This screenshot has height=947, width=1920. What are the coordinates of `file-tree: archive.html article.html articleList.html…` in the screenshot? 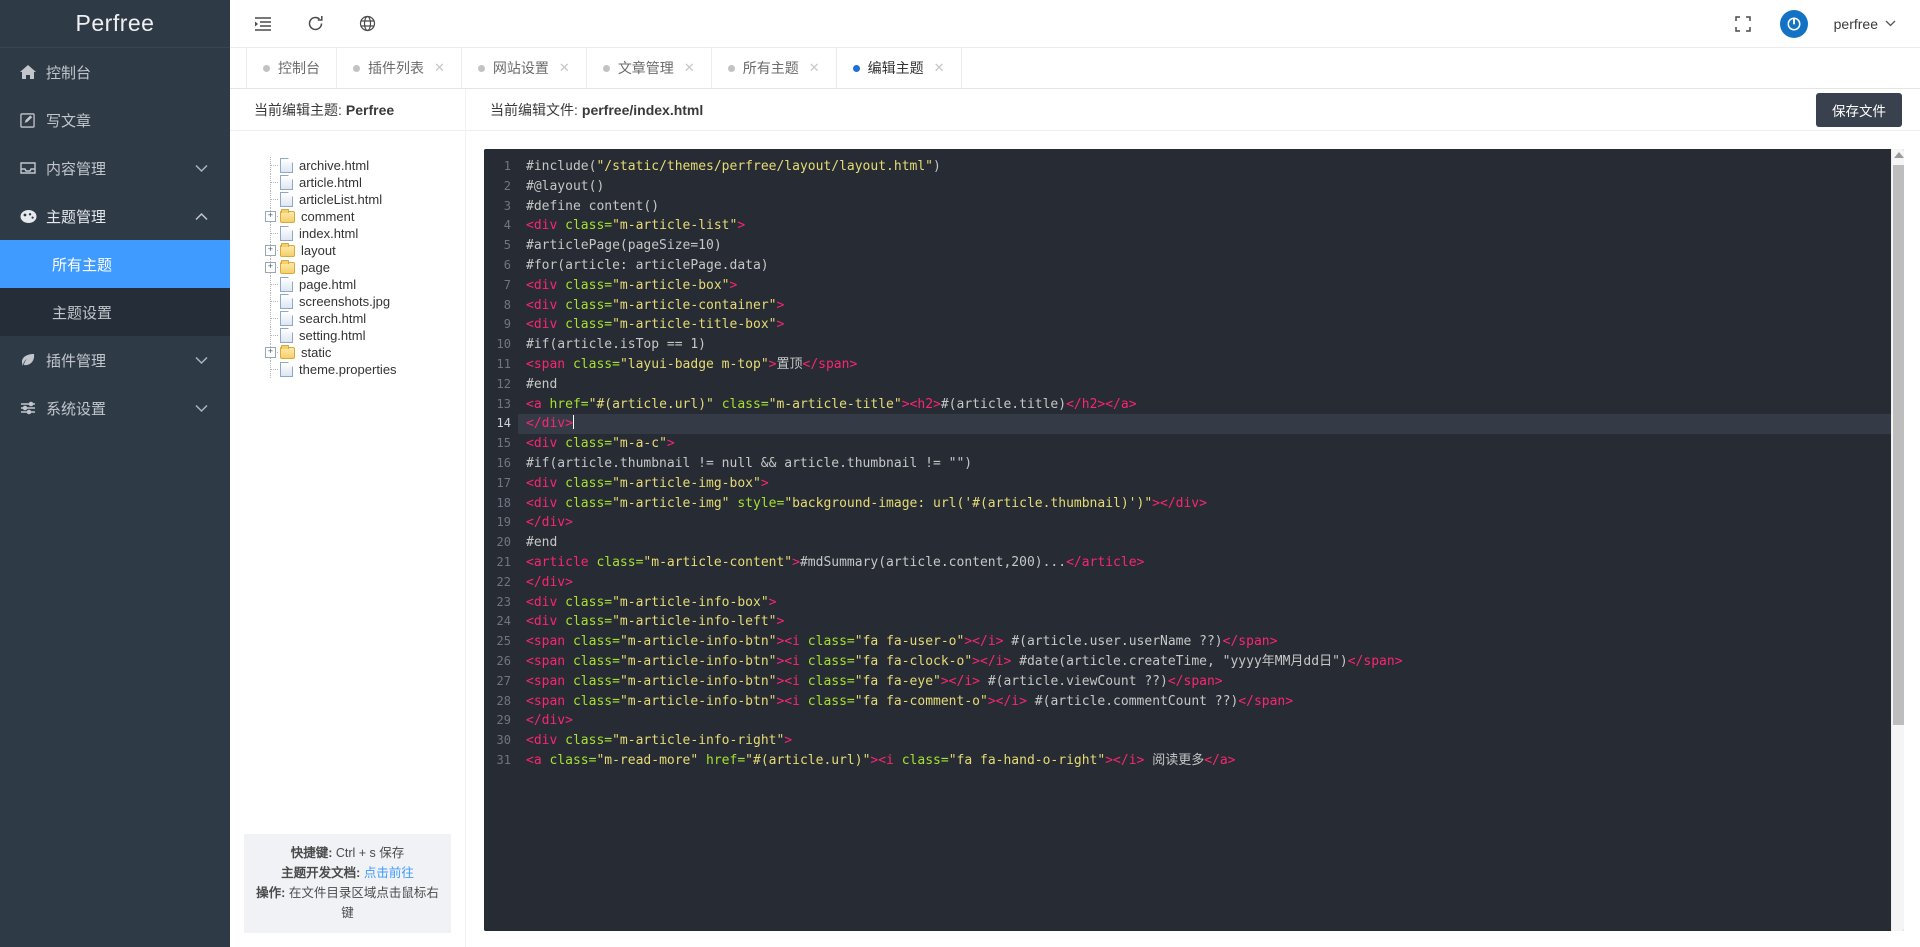 It's located at (347, 482).